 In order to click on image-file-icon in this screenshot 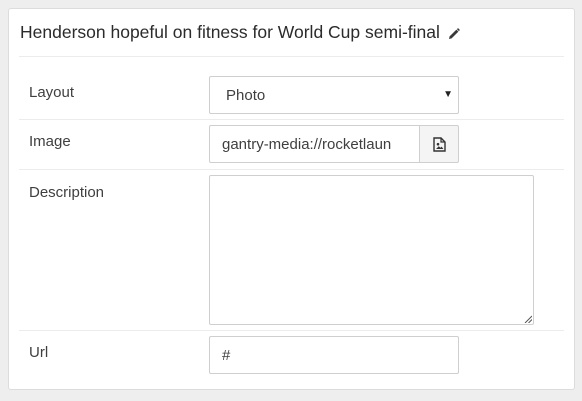, I will do `click(439, 144)`.